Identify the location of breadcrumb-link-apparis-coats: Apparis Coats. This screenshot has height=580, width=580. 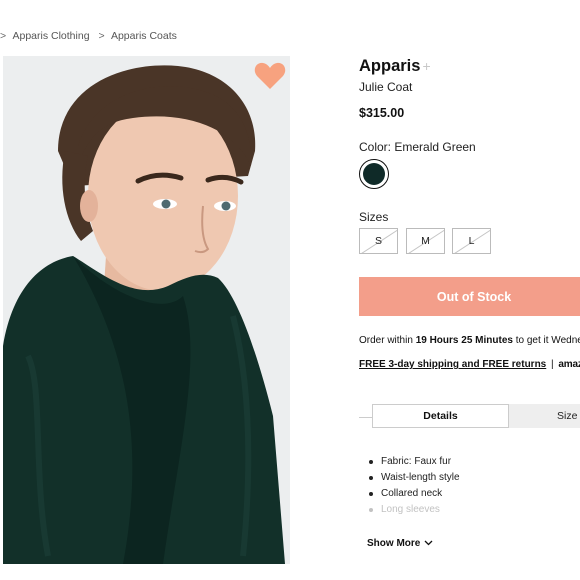
(144, 36).